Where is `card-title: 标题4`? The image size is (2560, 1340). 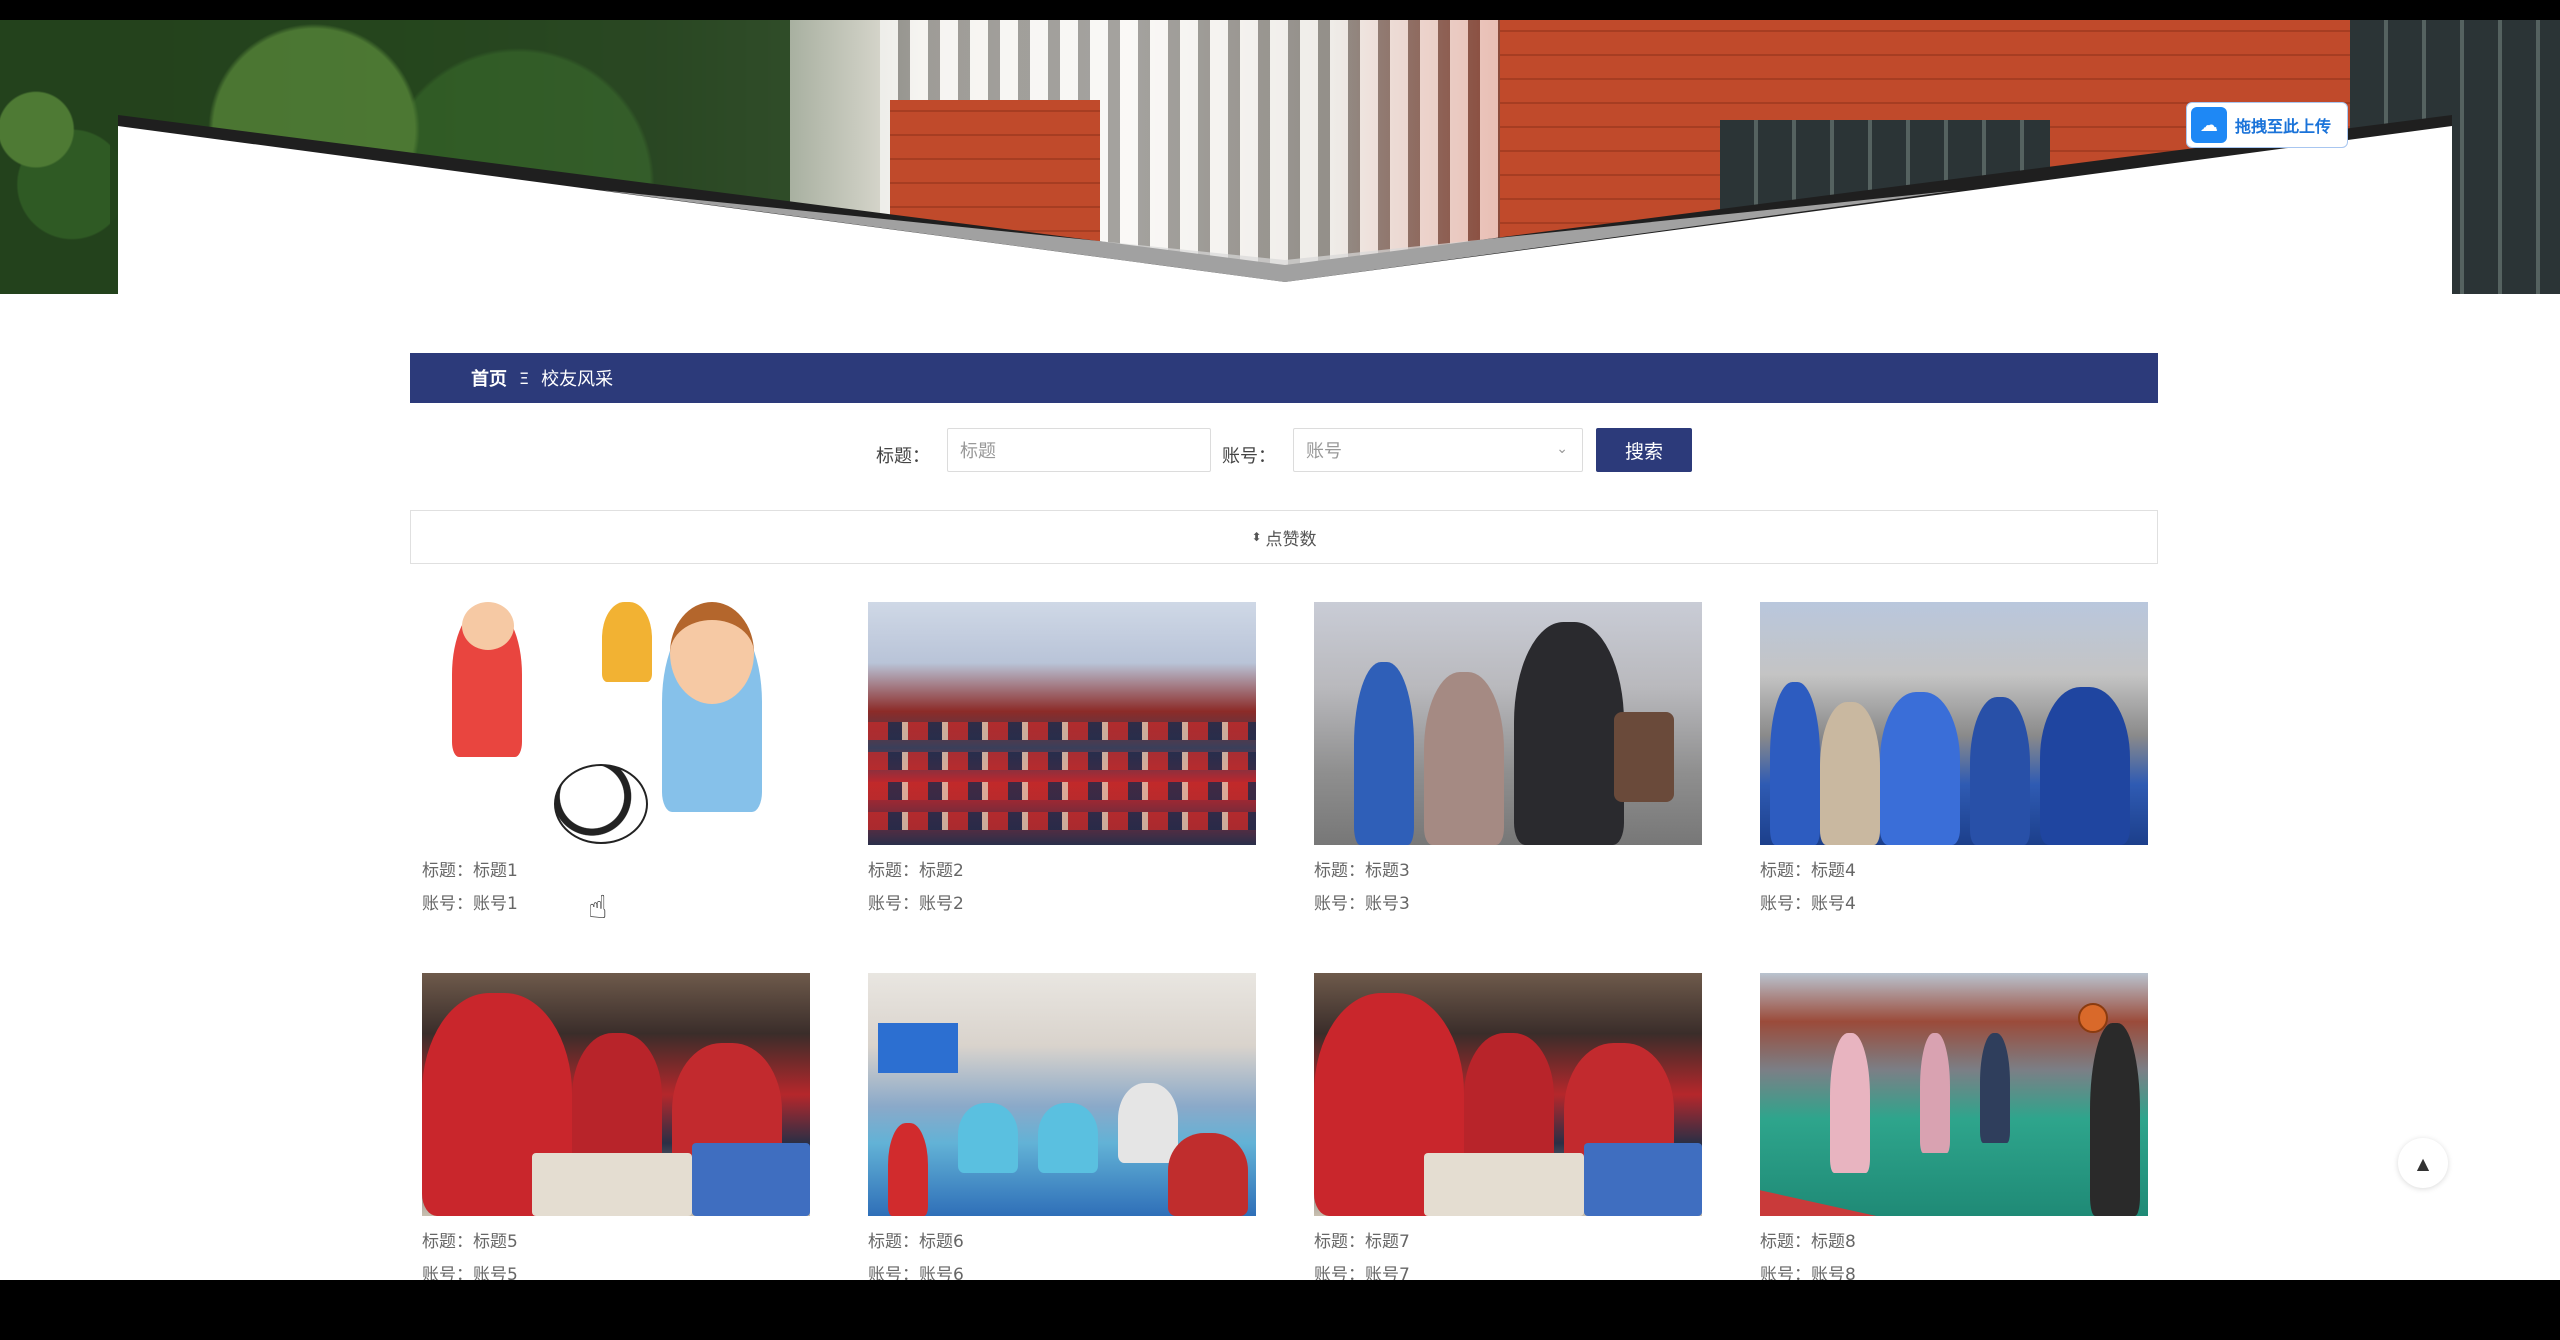 card-title: 标题4 is located at coordinates (1833, 871).